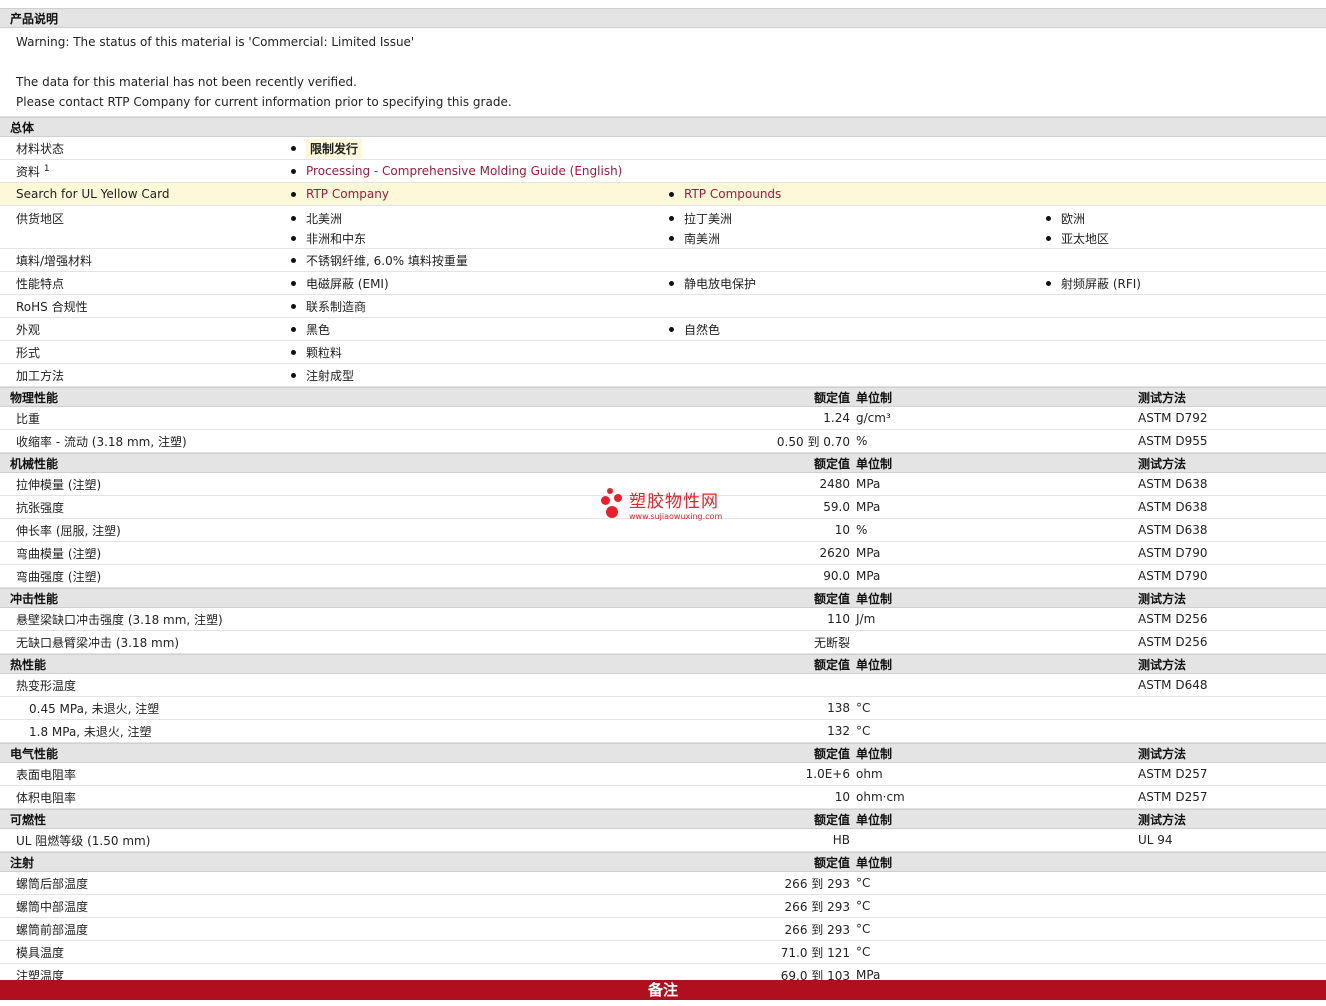 This screenshot has width=1326, height=1006. What do you see at coordinates (316, 352) in the screenshot?
I see `list-item: 颗粒料` at bounding box center [316, 352].